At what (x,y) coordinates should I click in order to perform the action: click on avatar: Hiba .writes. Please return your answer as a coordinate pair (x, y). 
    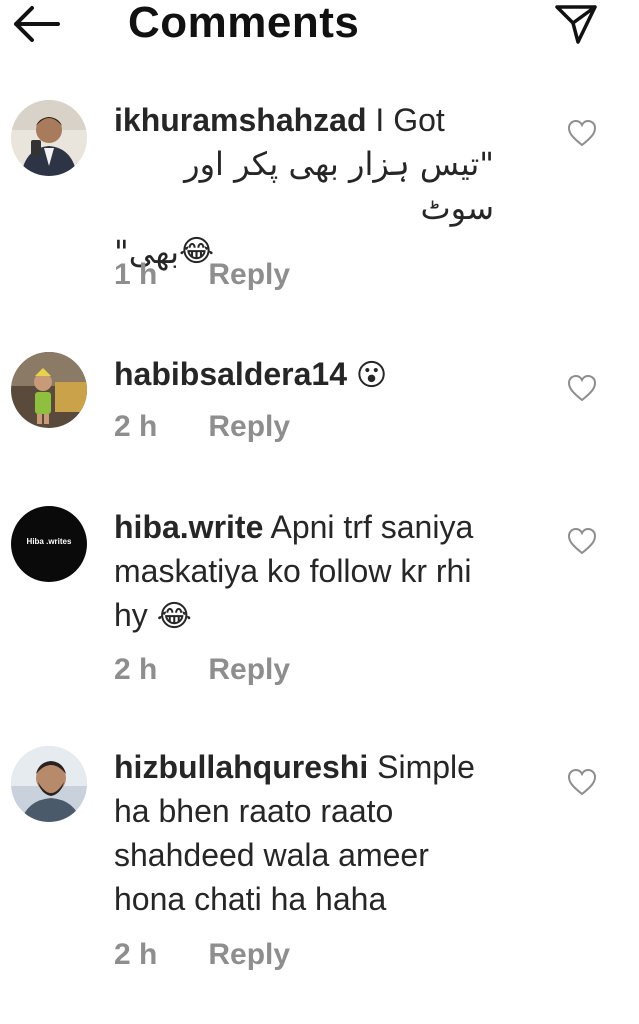
    Looking at the image, I should click on (49, 544).